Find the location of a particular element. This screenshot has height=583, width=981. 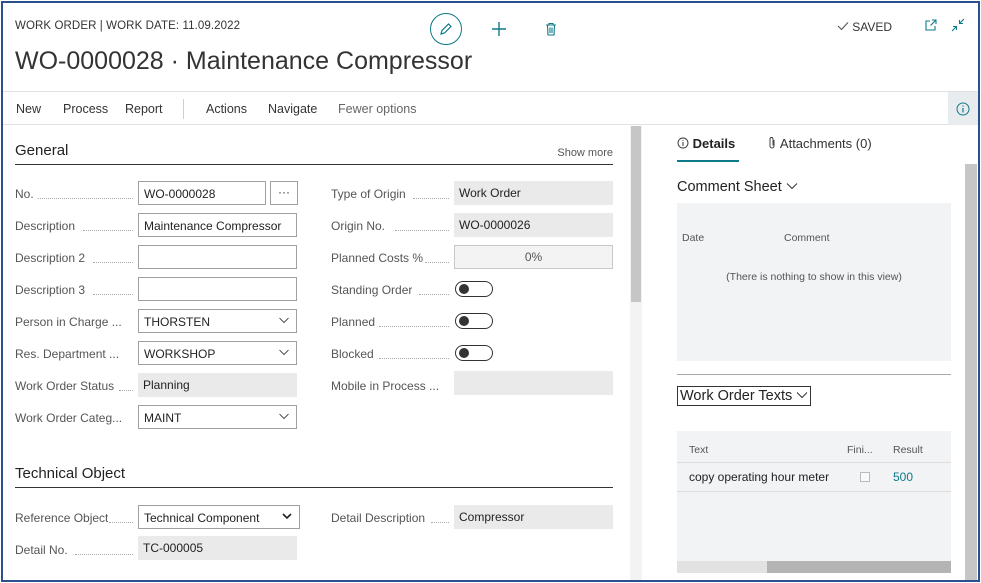

reference-object-value: Technical Component is located at coordinates (202, 518).